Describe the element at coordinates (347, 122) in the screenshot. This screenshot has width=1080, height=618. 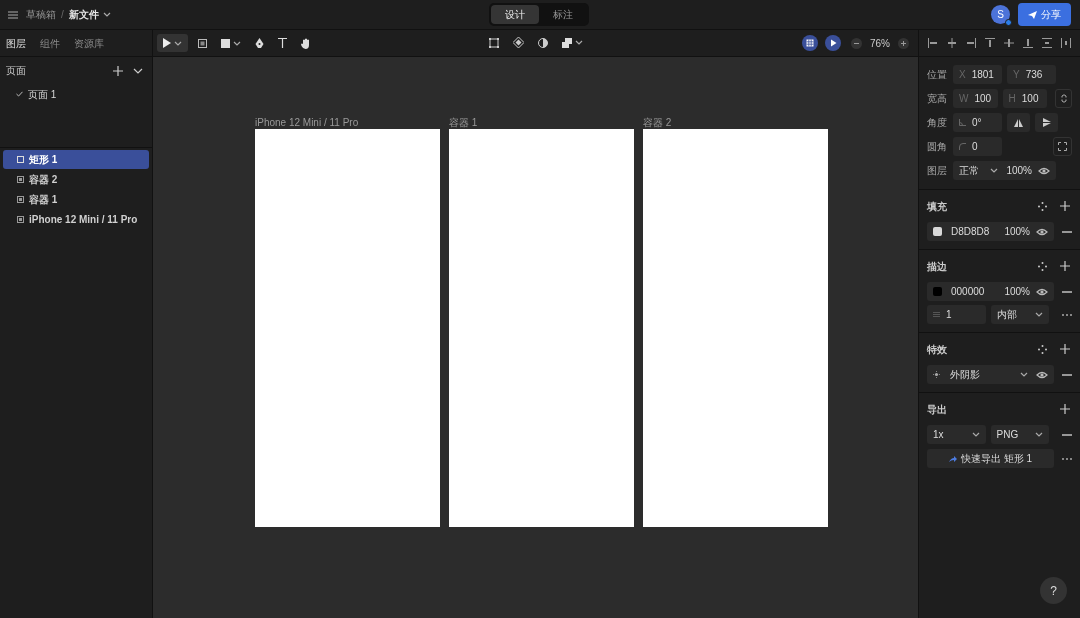
I see `frame-label: iPhone 12 Mini / 11 Pro` at that location.